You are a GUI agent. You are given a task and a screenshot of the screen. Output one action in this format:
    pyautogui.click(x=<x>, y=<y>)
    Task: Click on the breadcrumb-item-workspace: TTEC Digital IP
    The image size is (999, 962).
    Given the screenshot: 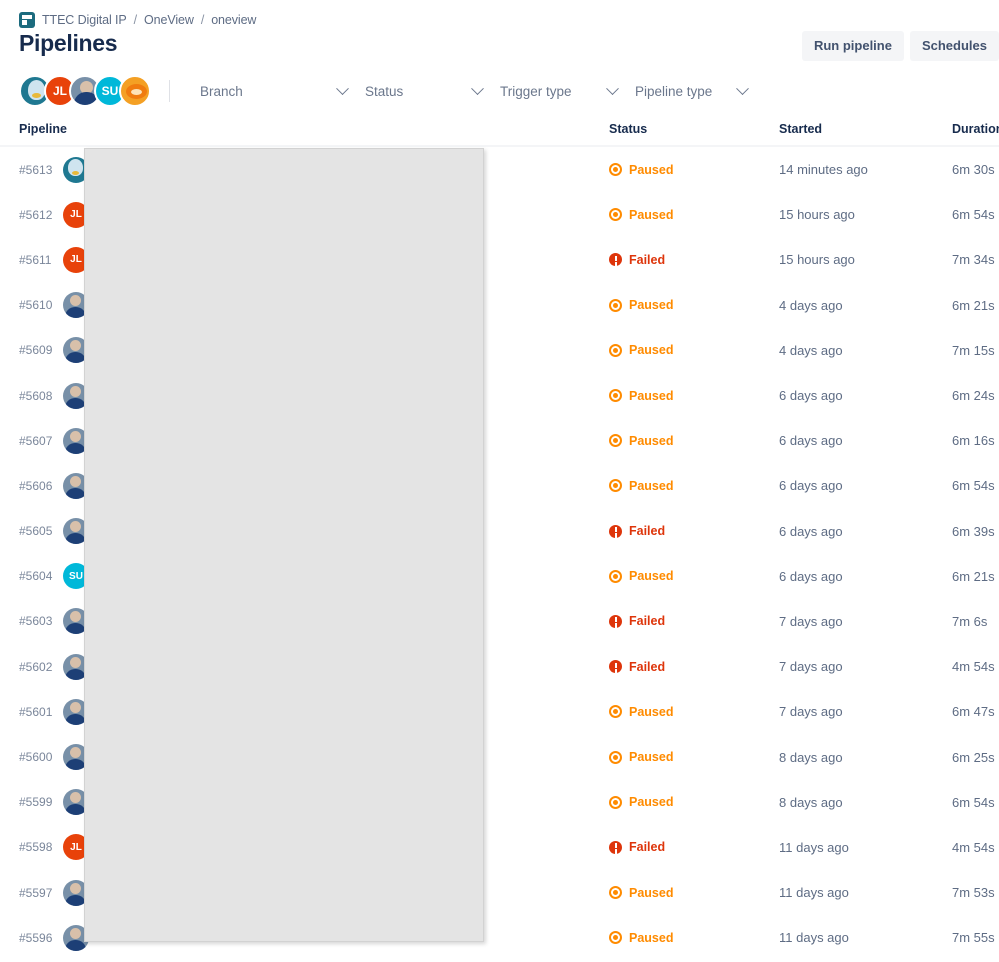 What is the action you would take?
    pyautogui.click(x=84, y=20)
    